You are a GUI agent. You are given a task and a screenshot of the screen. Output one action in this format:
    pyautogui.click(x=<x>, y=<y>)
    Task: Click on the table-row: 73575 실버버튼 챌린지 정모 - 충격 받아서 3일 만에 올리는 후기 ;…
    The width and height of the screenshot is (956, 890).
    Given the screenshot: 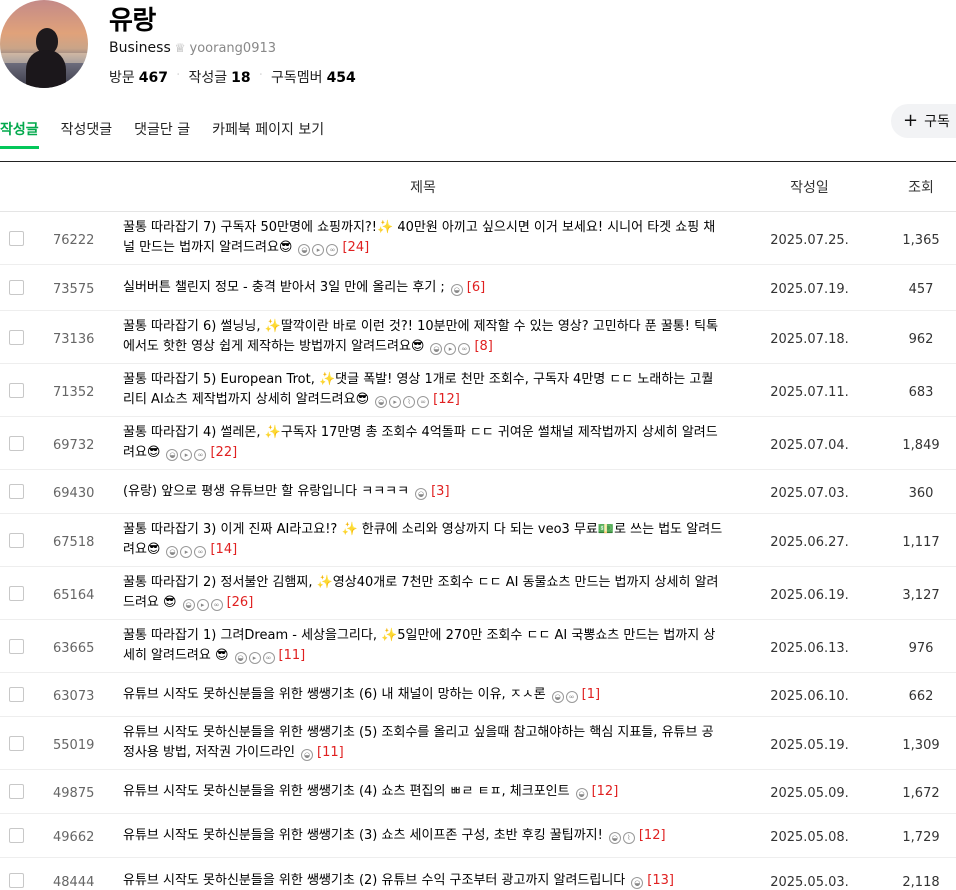 What is the action you would take?
    pyautogui.click(x=478, y=287)
    